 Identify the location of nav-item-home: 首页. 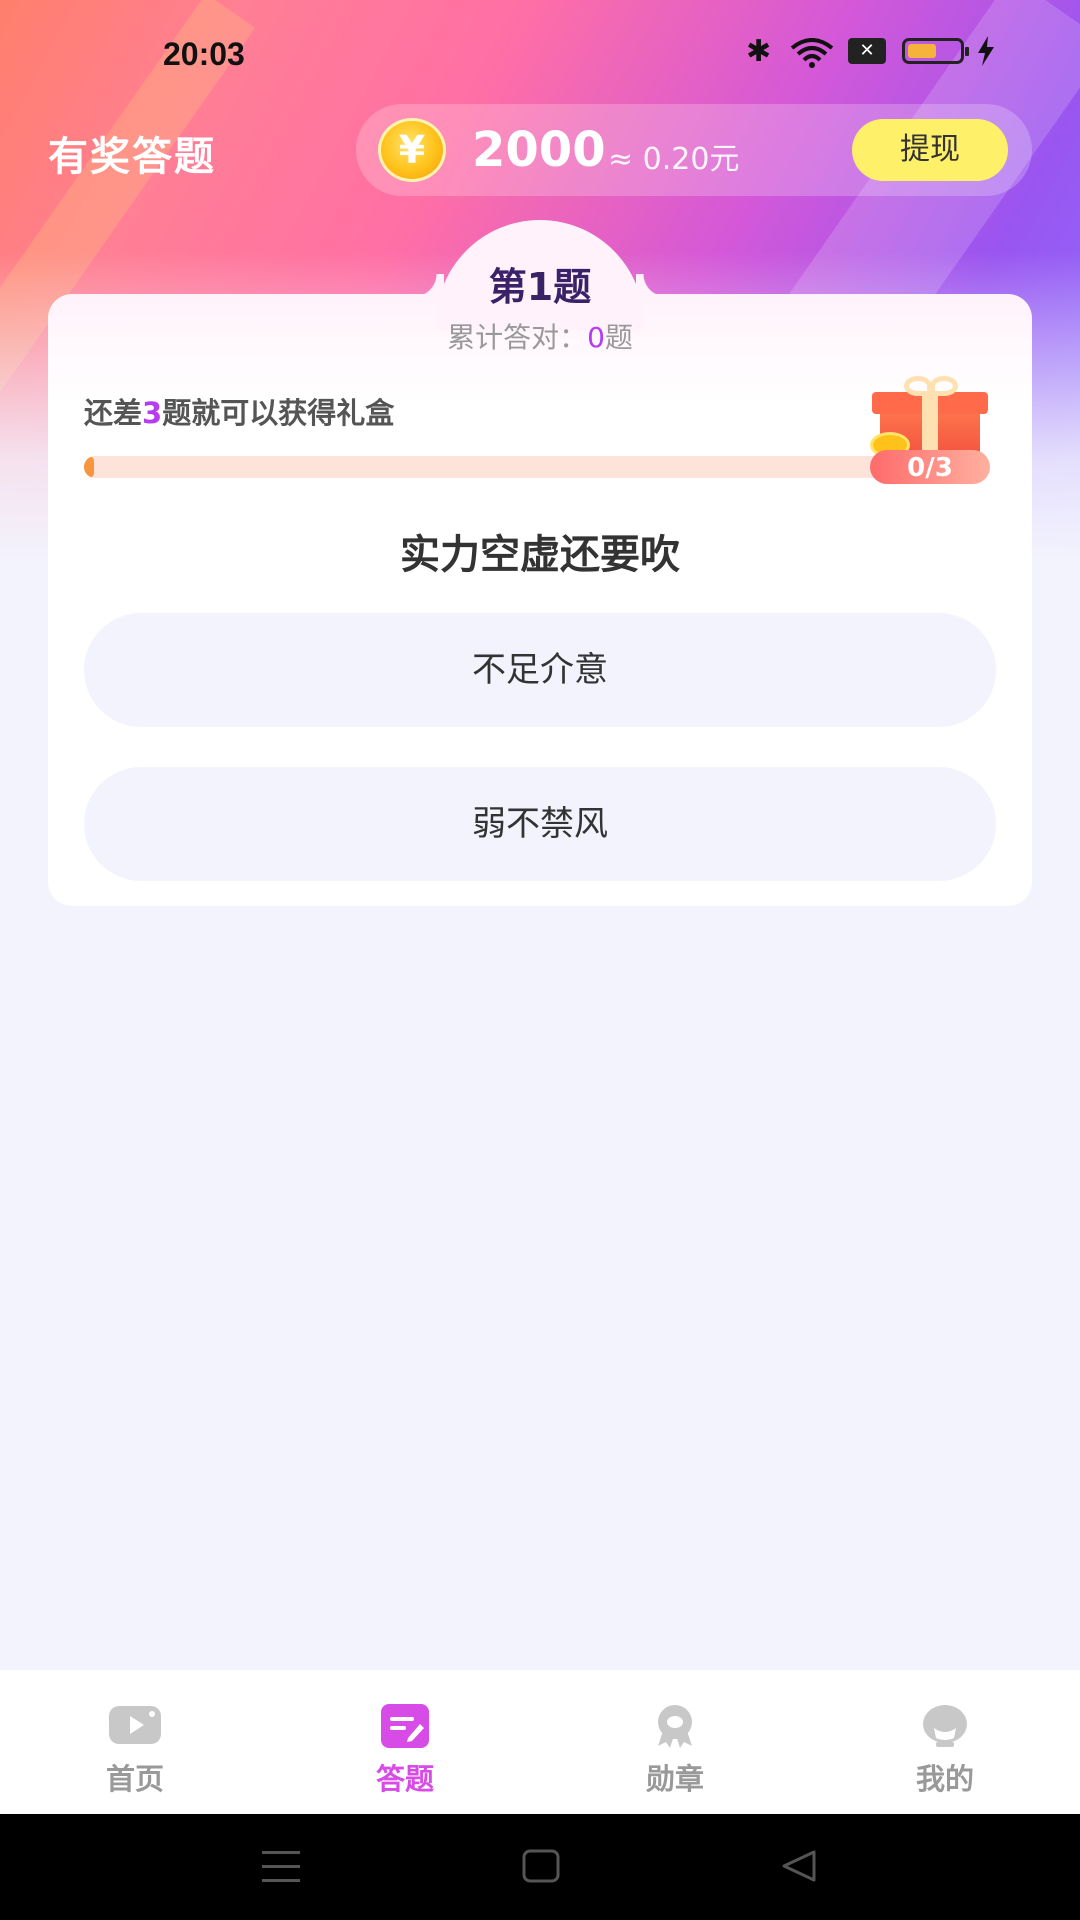
(135, 1742).